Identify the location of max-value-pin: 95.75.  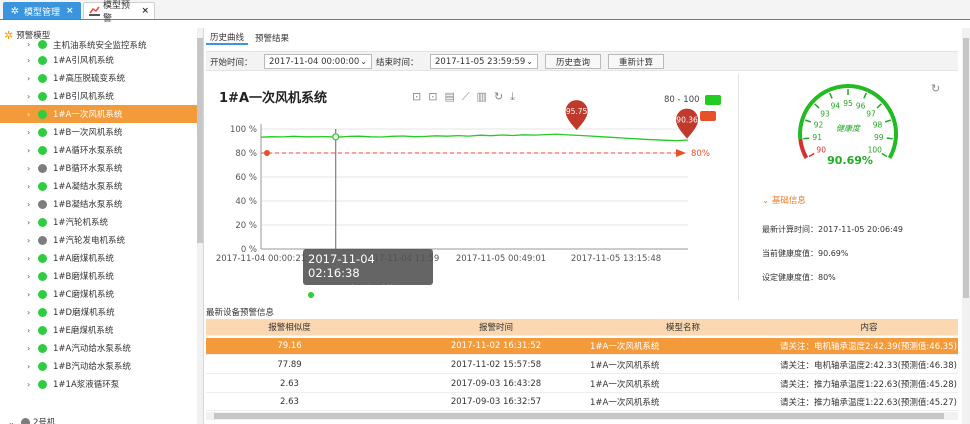
(576, 115).